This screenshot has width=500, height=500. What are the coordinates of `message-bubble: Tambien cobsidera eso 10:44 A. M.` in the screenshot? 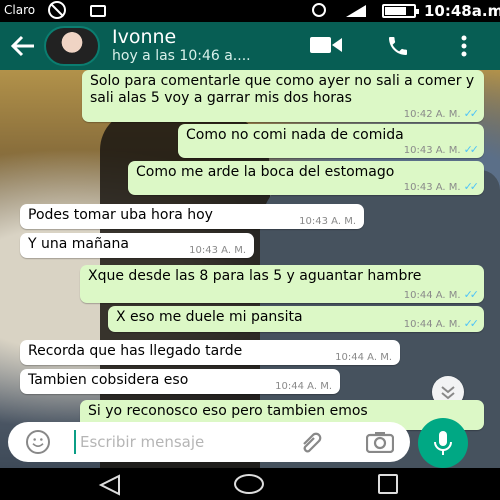 It's located at (180, 381).